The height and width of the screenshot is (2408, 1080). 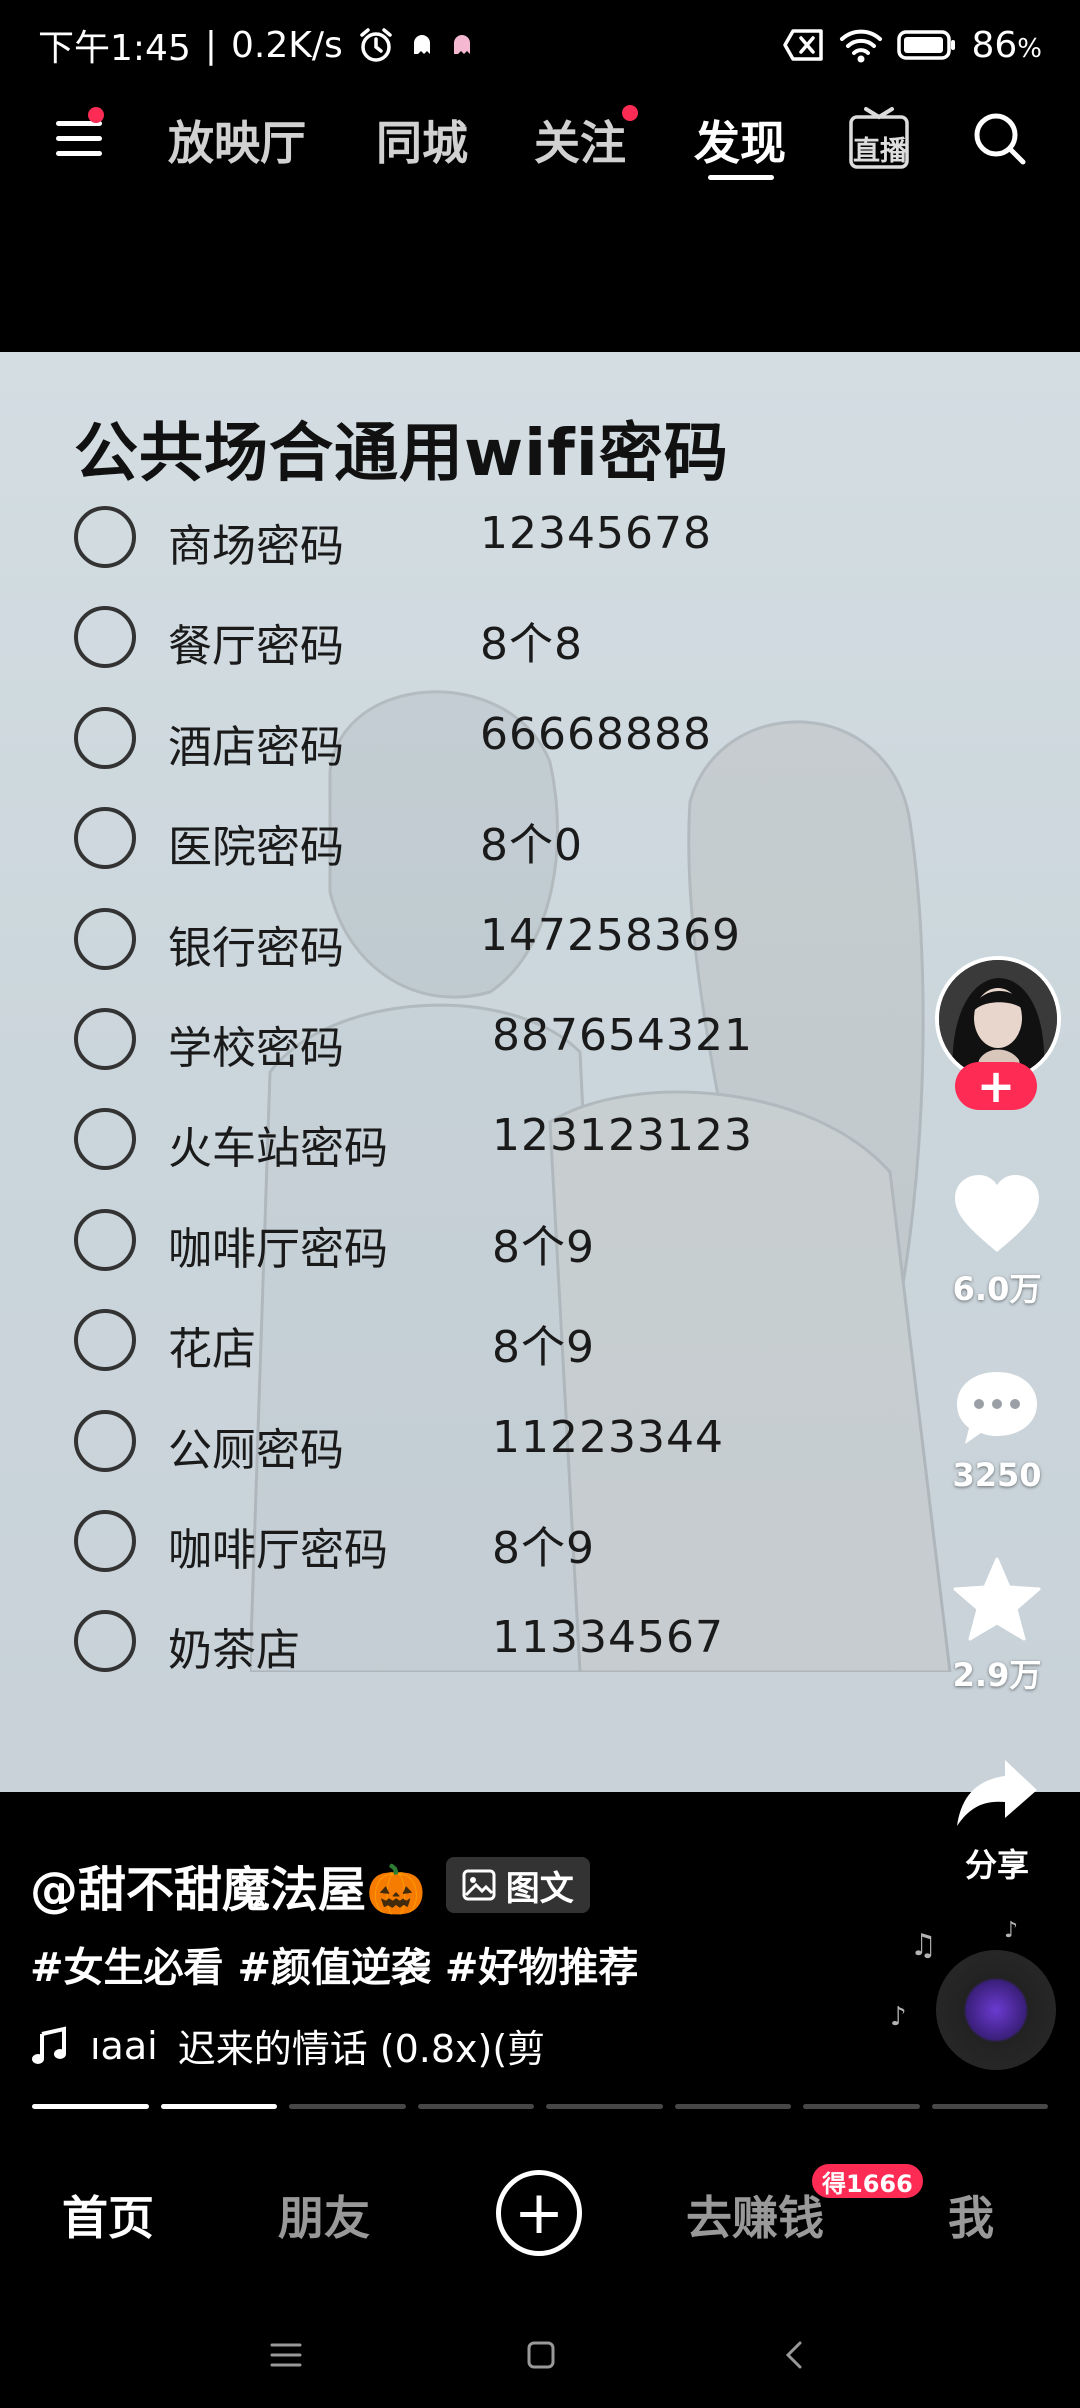 What do you see at coordinates (971, 2215) in the screenshot?
I see `tab-me: 我` at bounding box center [971, 2215].